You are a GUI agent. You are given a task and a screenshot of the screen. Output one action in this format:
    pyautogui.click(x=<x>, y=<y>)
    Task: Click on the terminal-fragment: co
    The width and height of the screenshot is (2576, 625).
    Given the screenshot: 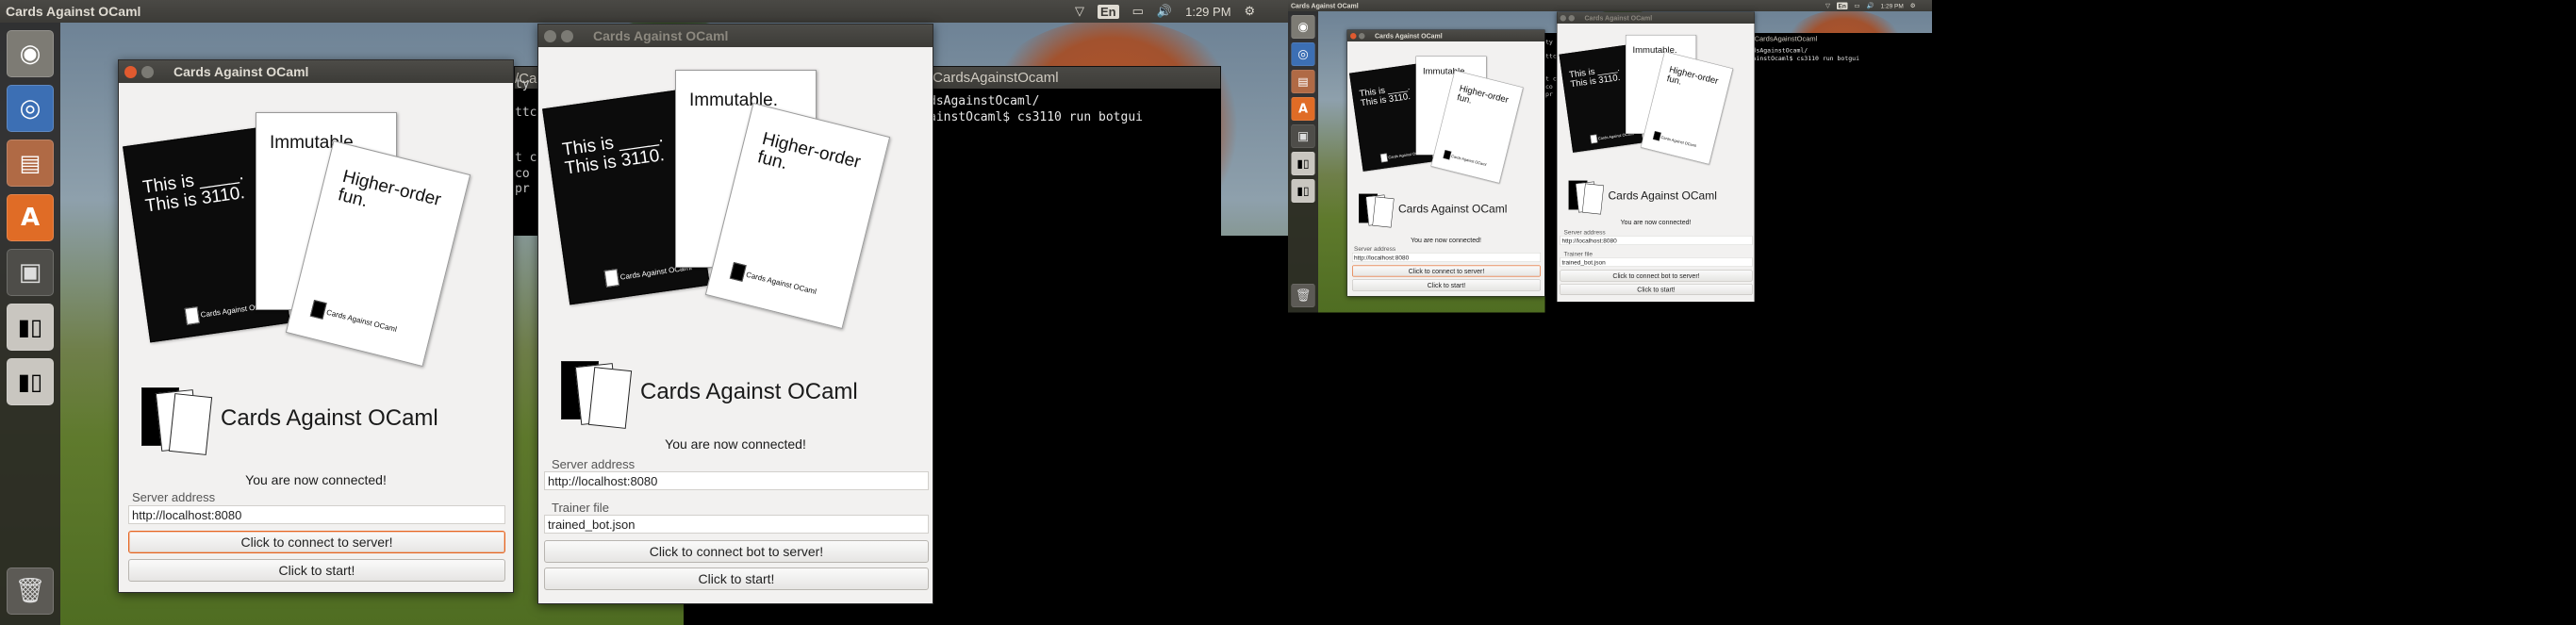 What is the action you would take?
    pyautogui.click(x=522, y=174)
    